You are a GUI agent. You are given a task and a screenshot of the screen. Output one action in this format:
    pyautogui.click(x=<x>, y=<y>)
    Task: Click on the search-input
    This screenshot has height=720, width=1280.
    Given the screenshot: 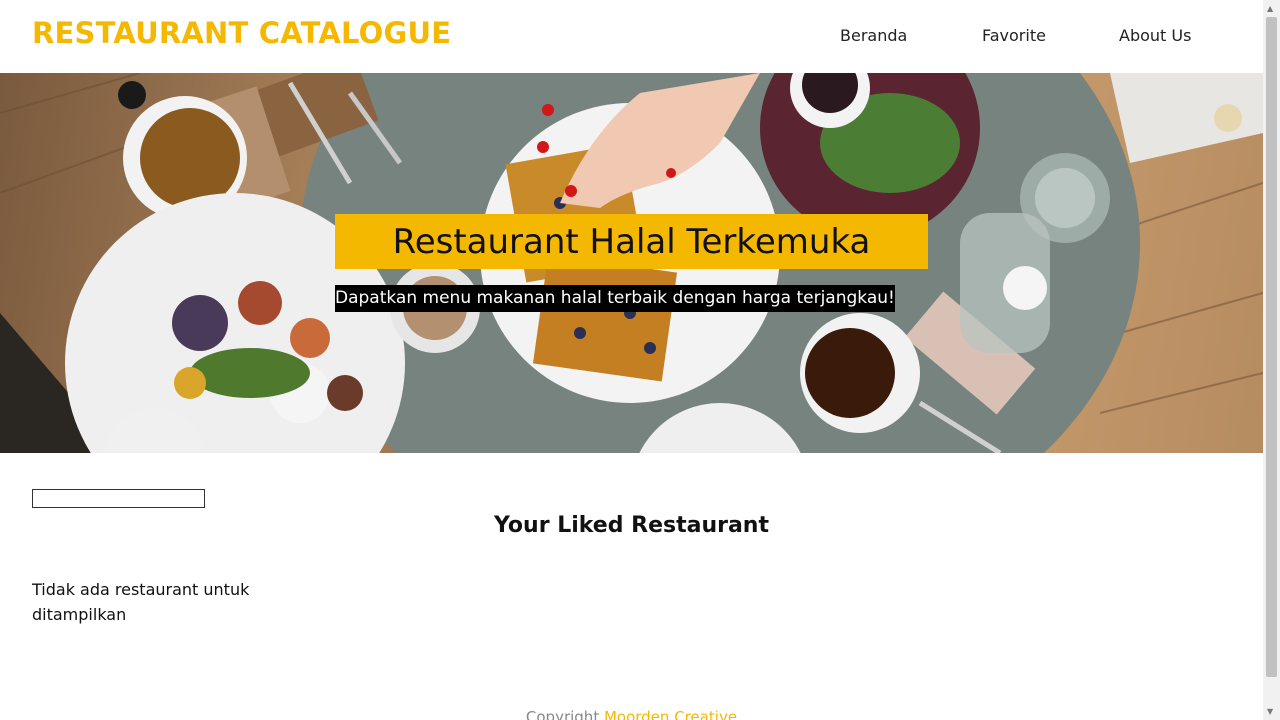 What is the action you would take?
    pyautogui.click(x=118, y=498)
    